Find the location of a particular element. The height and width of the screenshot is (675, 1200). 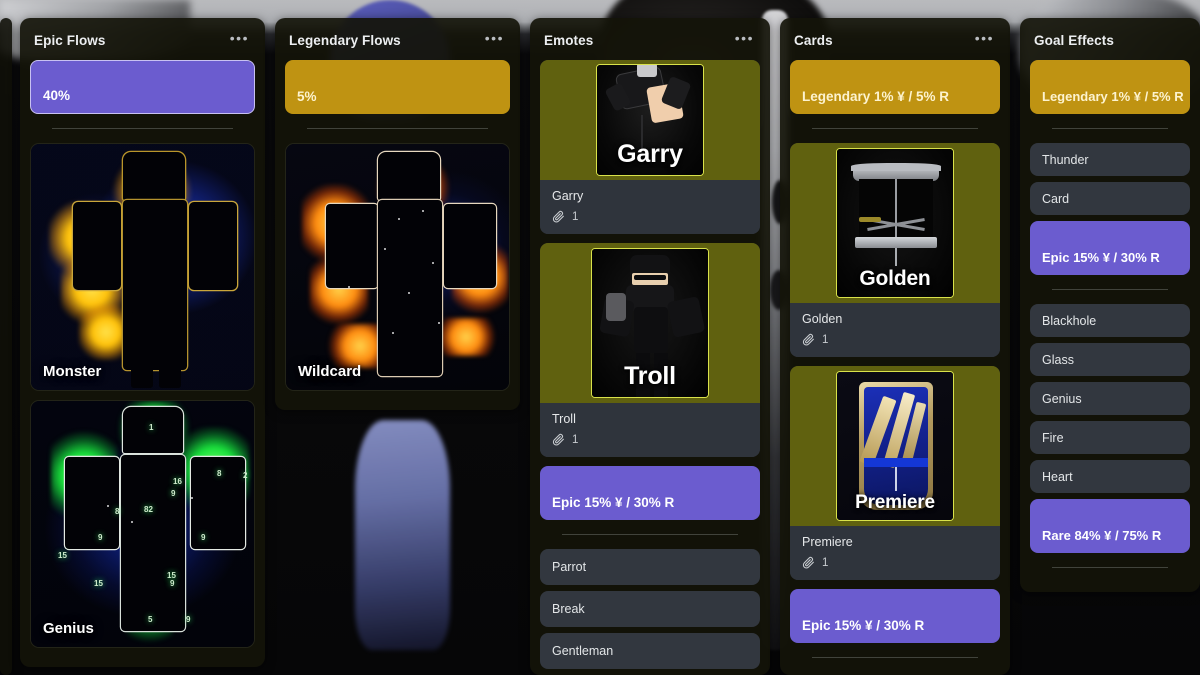

item-meta: Troll 1 is located at coordinates (650, 430).